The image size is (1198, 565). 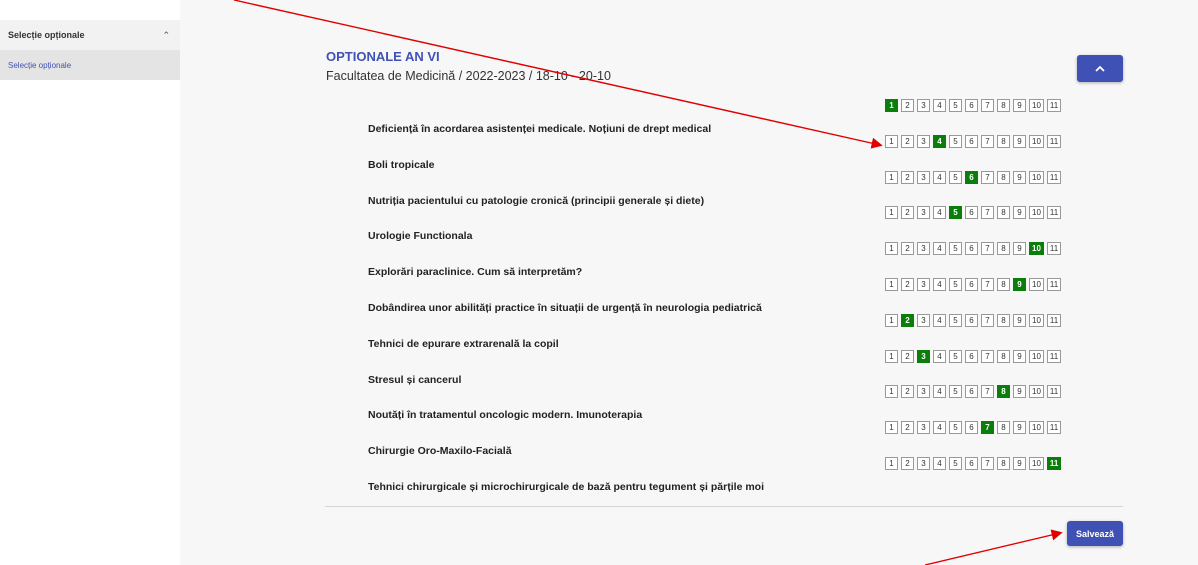 I want to click on chevron-up-icon: ⌃, so click(x=166, y=35).